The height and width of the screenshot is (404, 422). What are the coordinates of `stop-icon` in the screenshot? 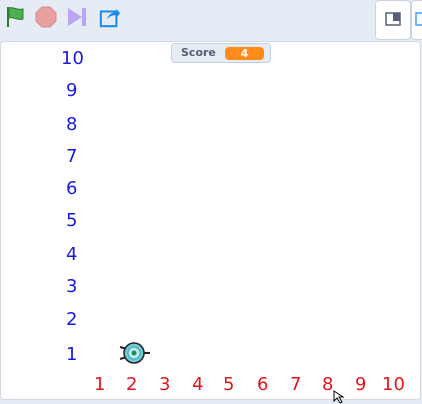 It's located at (46, 17).